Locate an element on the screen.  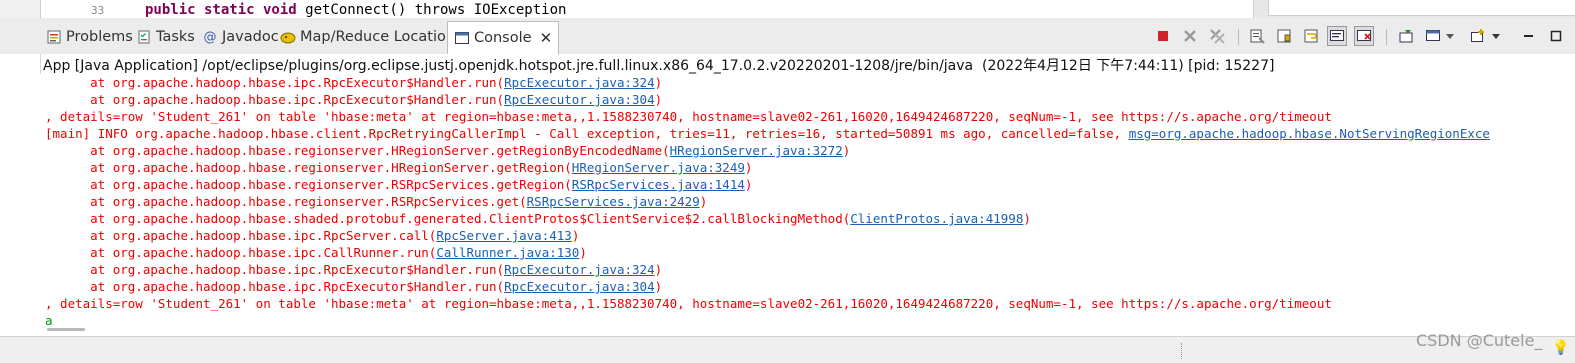
pin-console-icon is located at coordinates (1406, 36).